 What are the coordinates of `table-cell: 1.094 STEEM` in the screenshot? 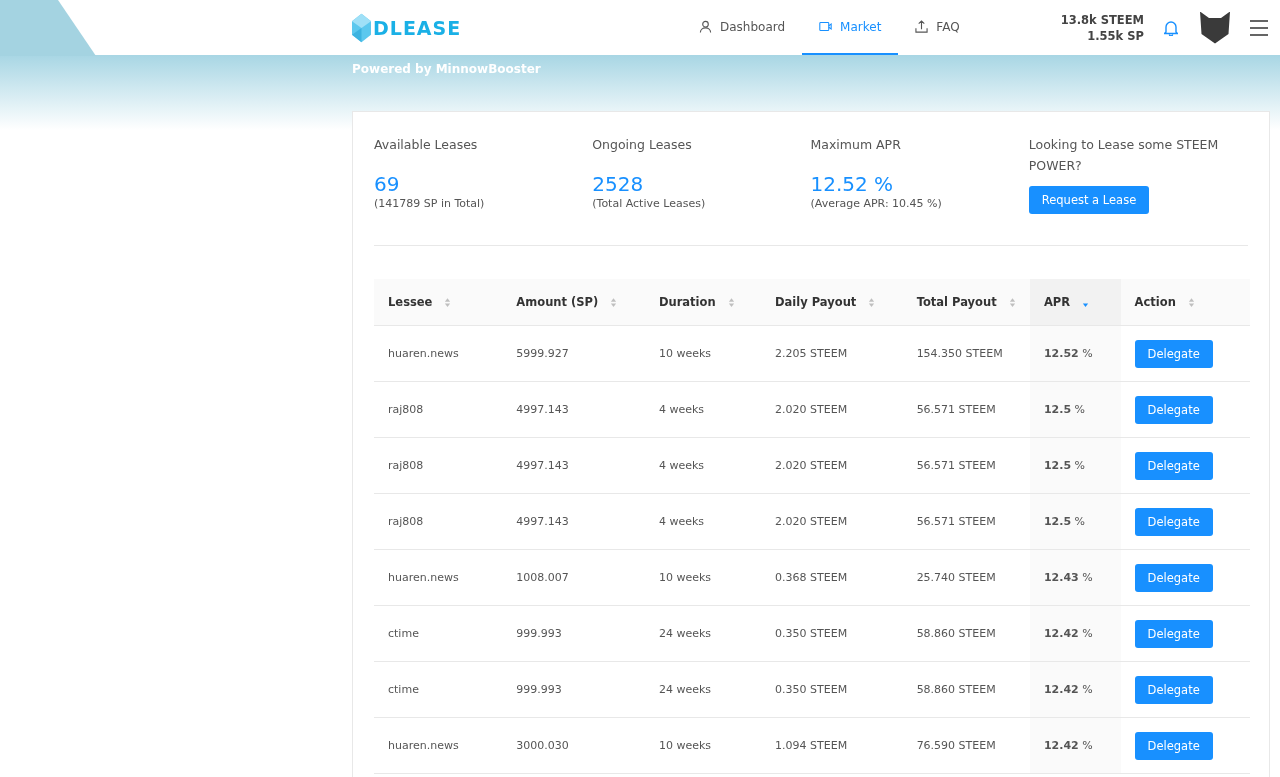 It's located at (811, 745).